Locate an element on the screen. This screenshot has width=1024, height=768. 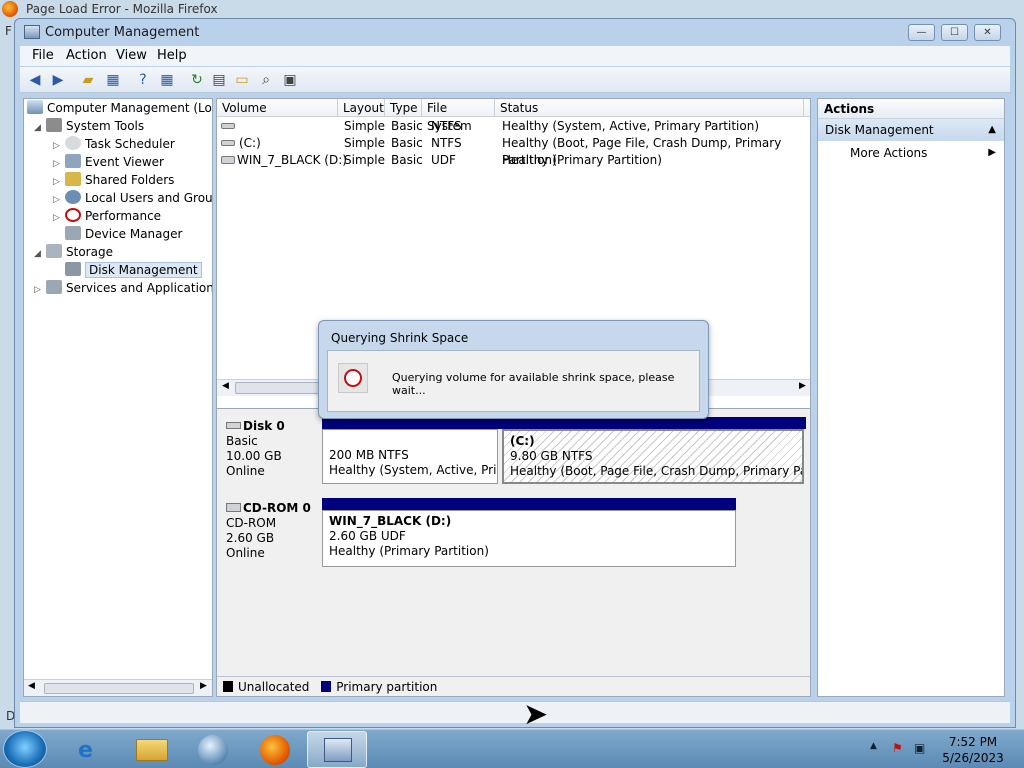
action-center-icon: ⚑ is located at coordinates (897, 748).